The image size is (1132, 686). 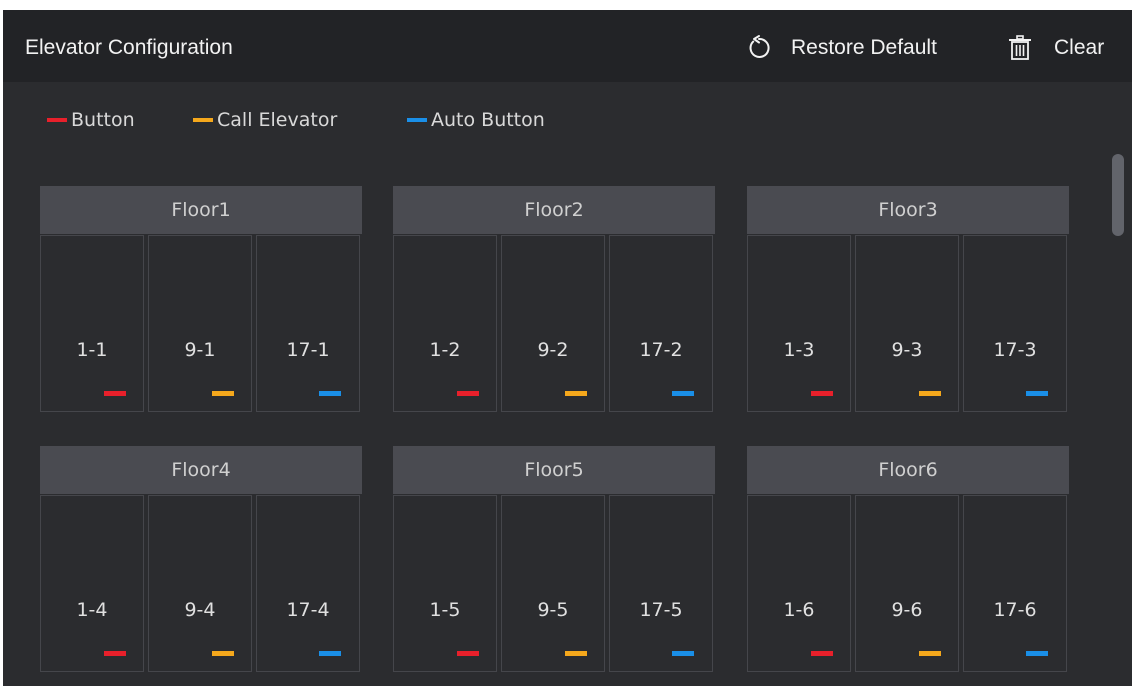 What do you see at coordinates (1015, 323) in the screenshot?
I see `elevator-cell: 17-3` at bounding box center [1015, 323].